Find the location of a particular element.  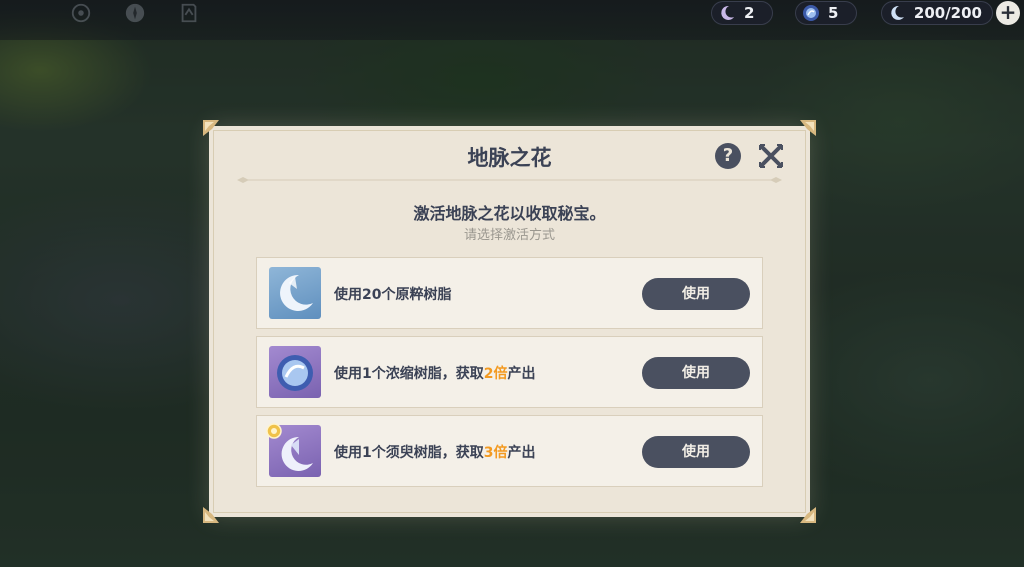

option-text: 使用1个浓缩树脂，获取2倍产出 is located at coordinates (435, 373).